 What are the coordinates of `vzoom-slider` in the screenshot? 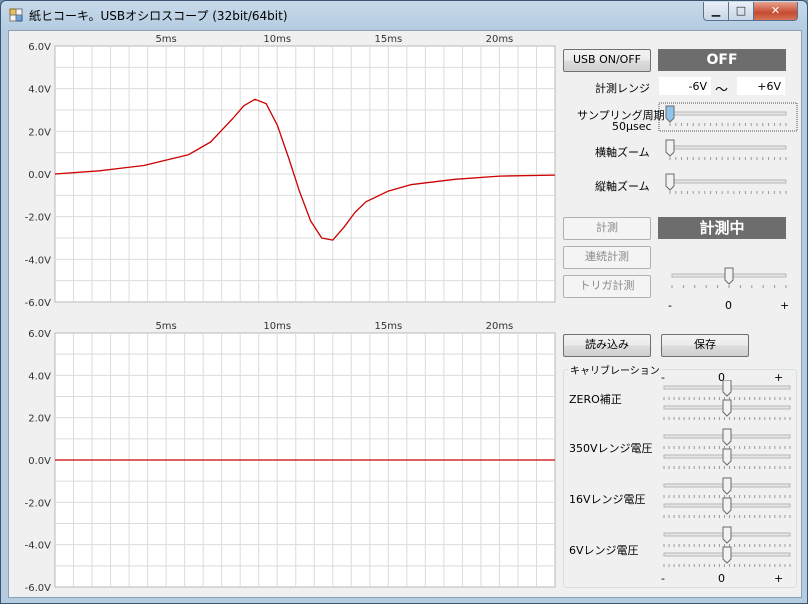 It's located at (728, 185).